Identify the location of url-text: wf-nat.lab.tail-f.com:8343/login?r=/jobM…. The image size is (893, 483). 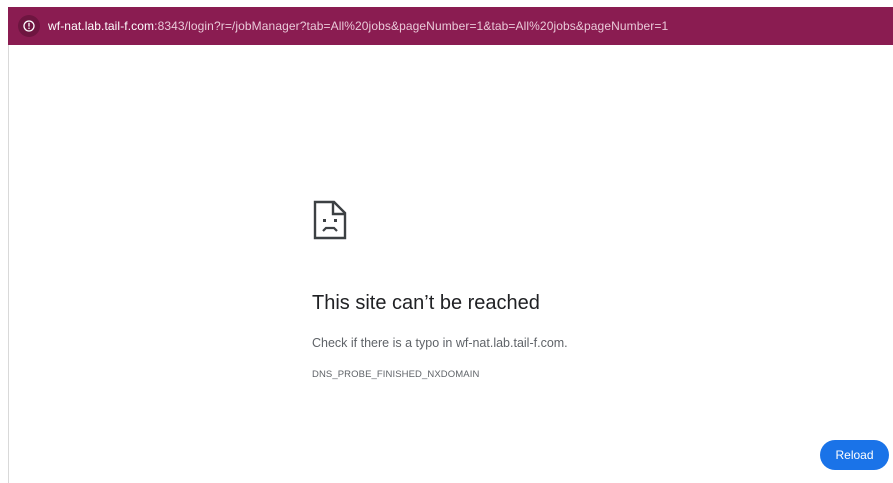
(358, 26).